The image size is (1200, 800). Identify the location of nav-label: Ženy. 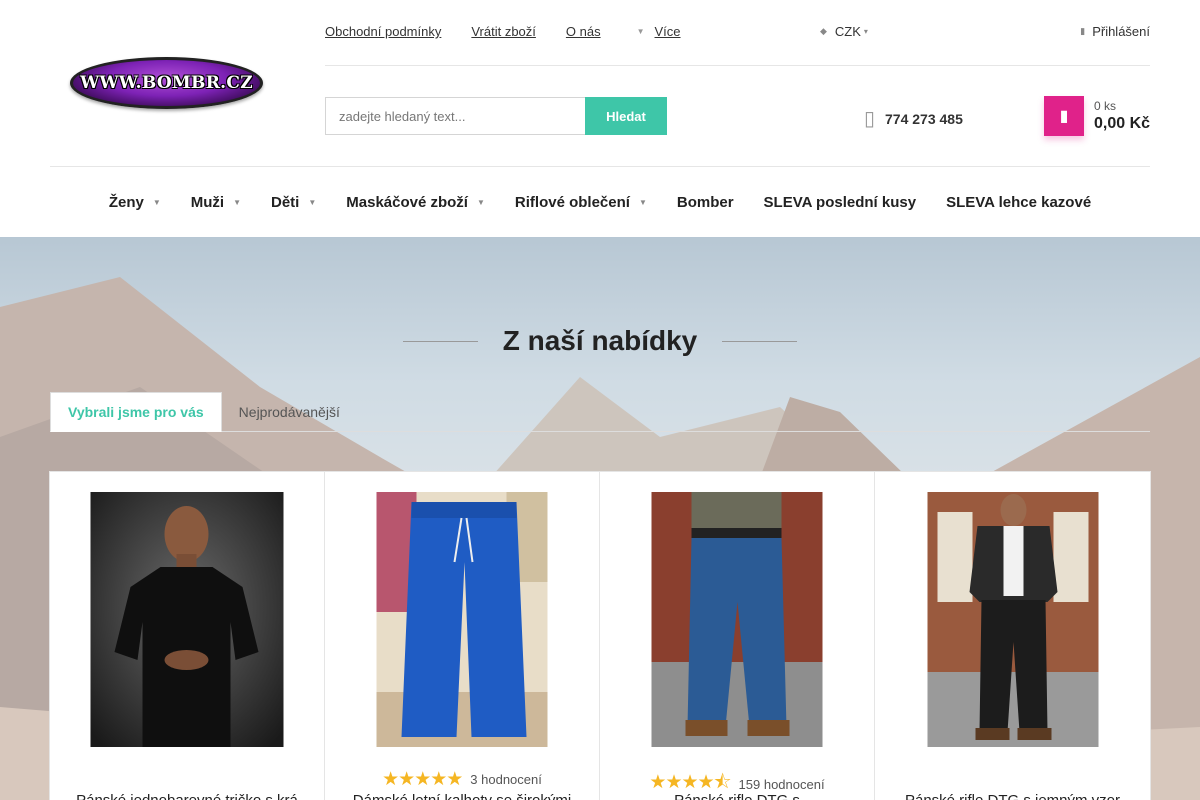
(126, 202).